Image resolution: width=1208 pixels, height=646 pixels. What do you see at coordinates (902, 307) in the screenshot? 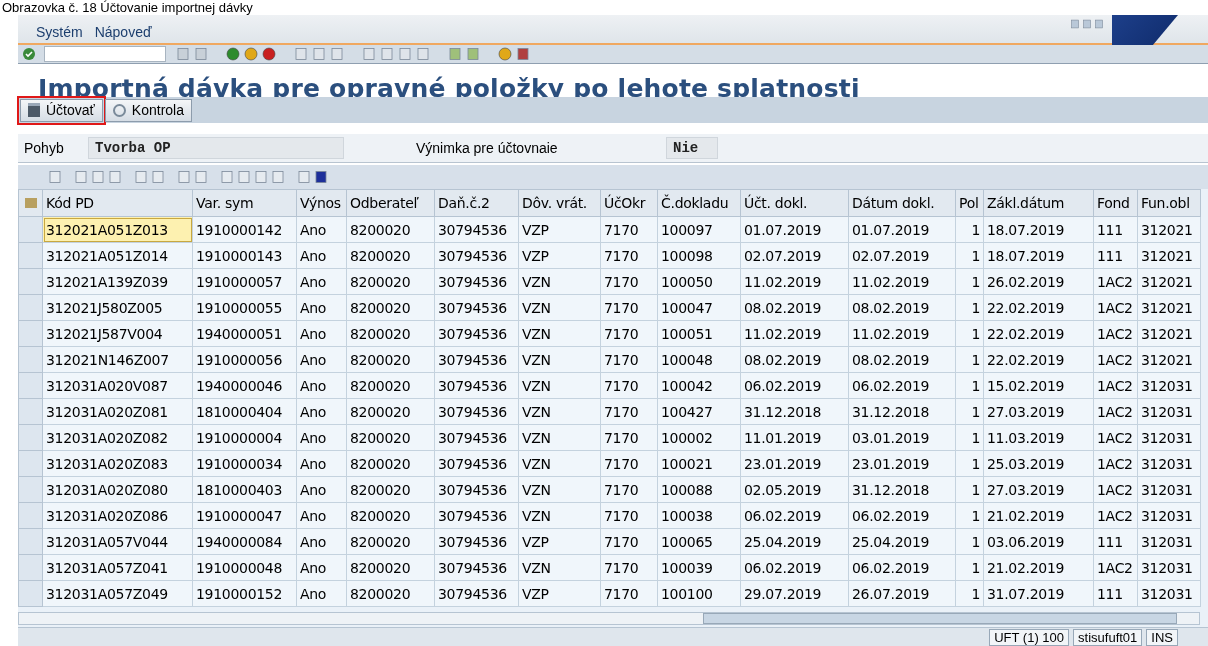
I see `table-cell: 08.02.2019` at bounding box center [902, 307].